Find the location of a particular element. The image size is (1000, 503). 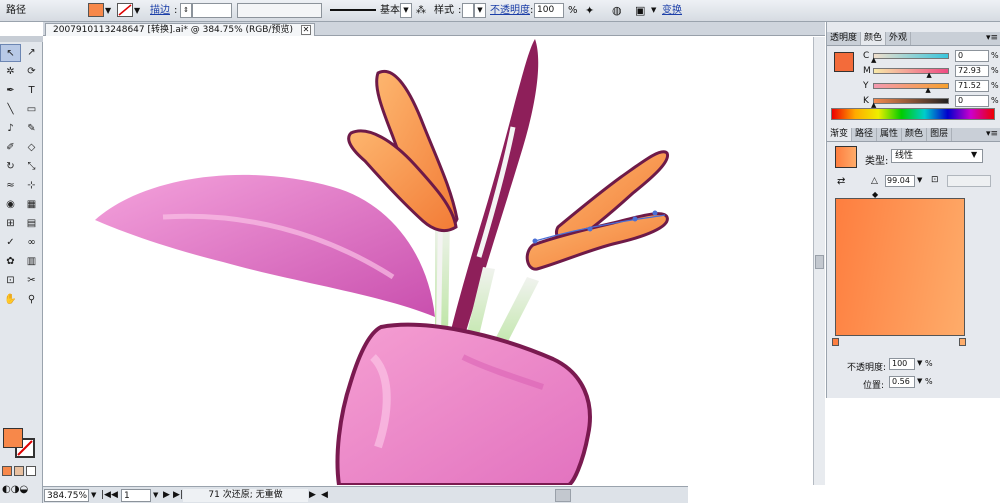

gradient-position-input: 0.56 is located at coordinates (902, 382).